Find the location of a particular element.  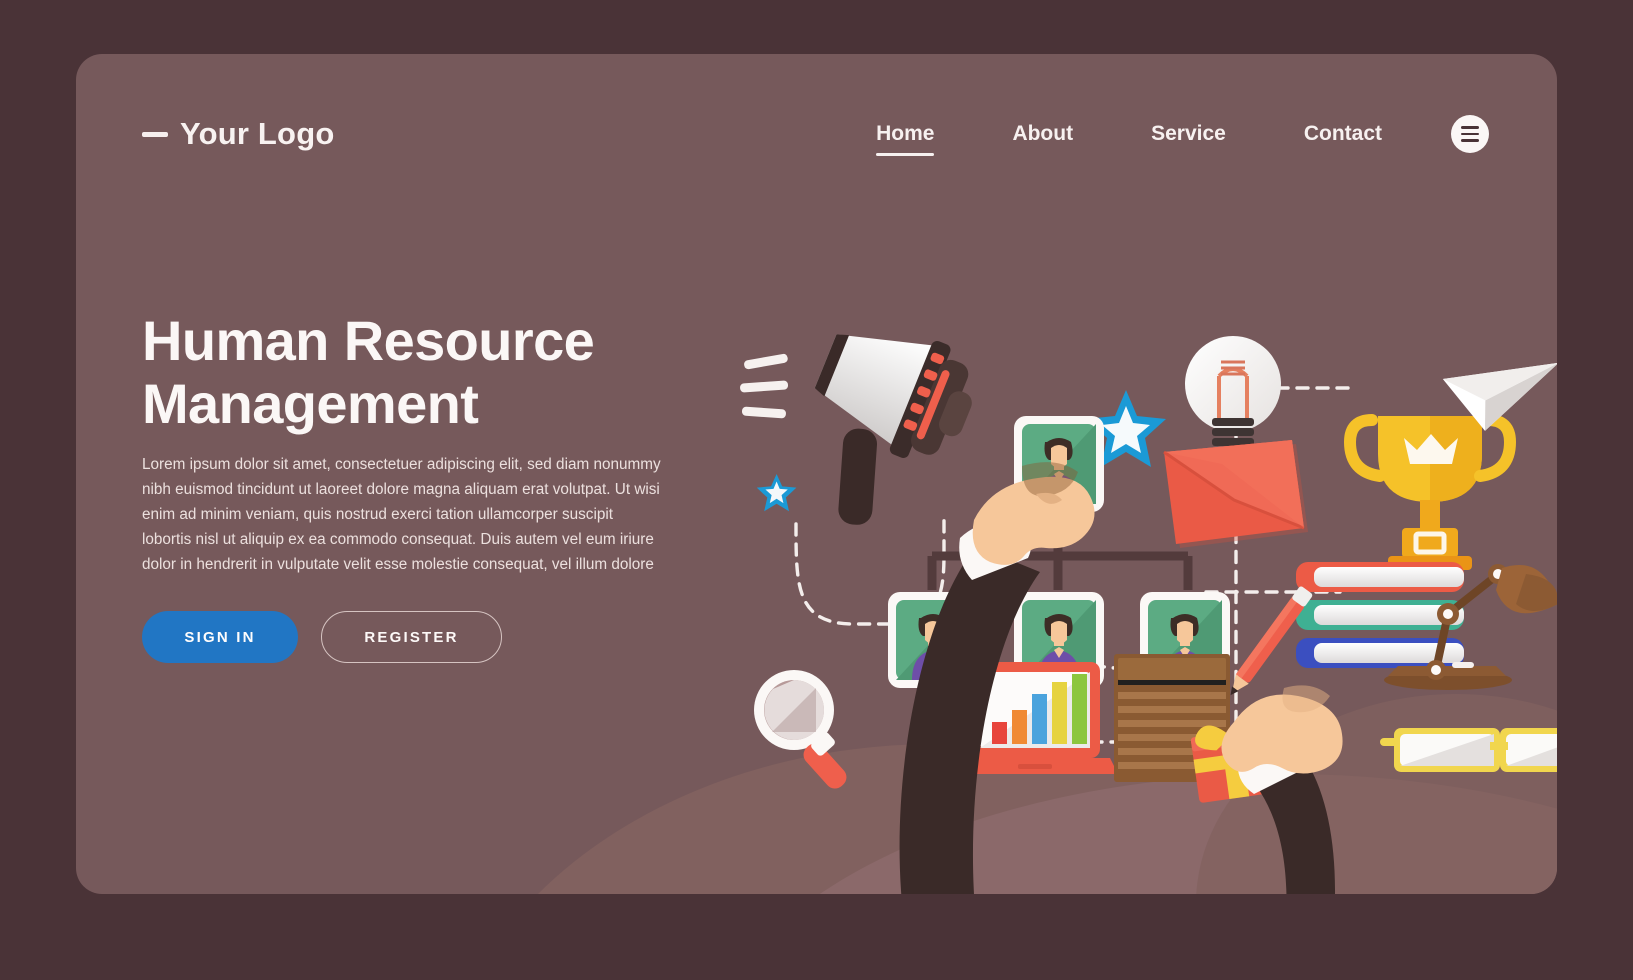

megaphone-icon is located at coordinates (893, 429).